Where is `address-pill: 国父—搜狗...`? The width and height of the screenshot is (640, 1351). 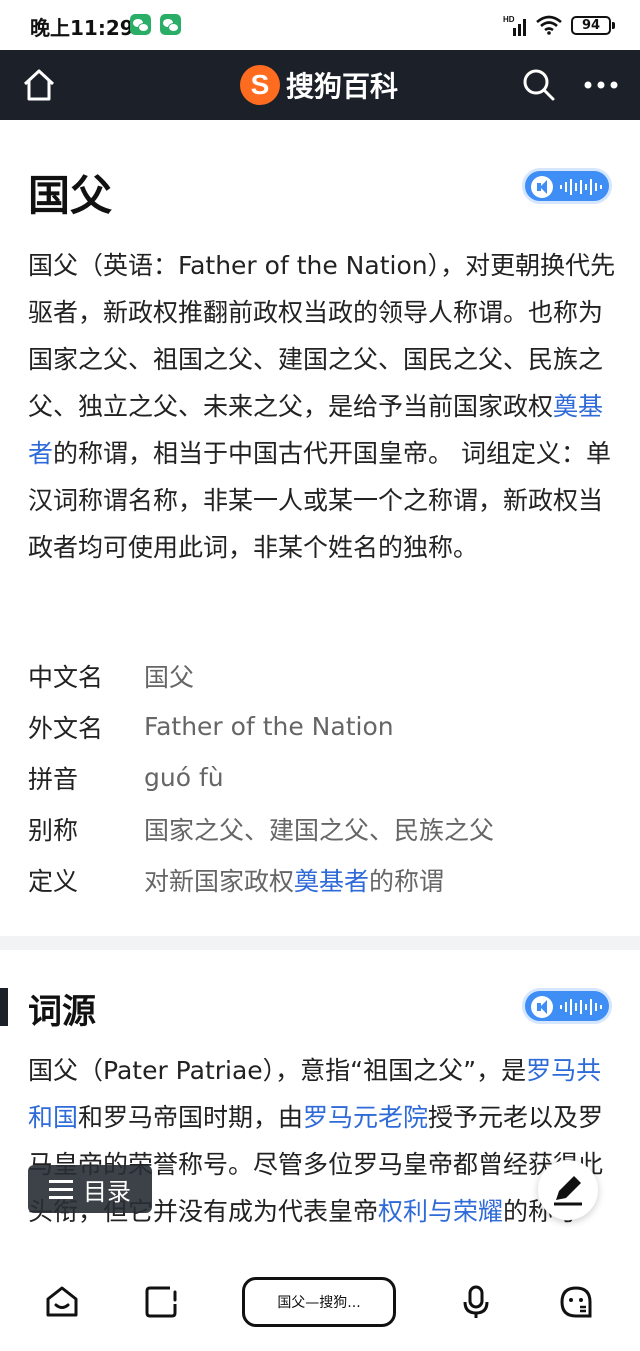 address-pill: 国父—搜狗... is located at coordinates (319, 1302).